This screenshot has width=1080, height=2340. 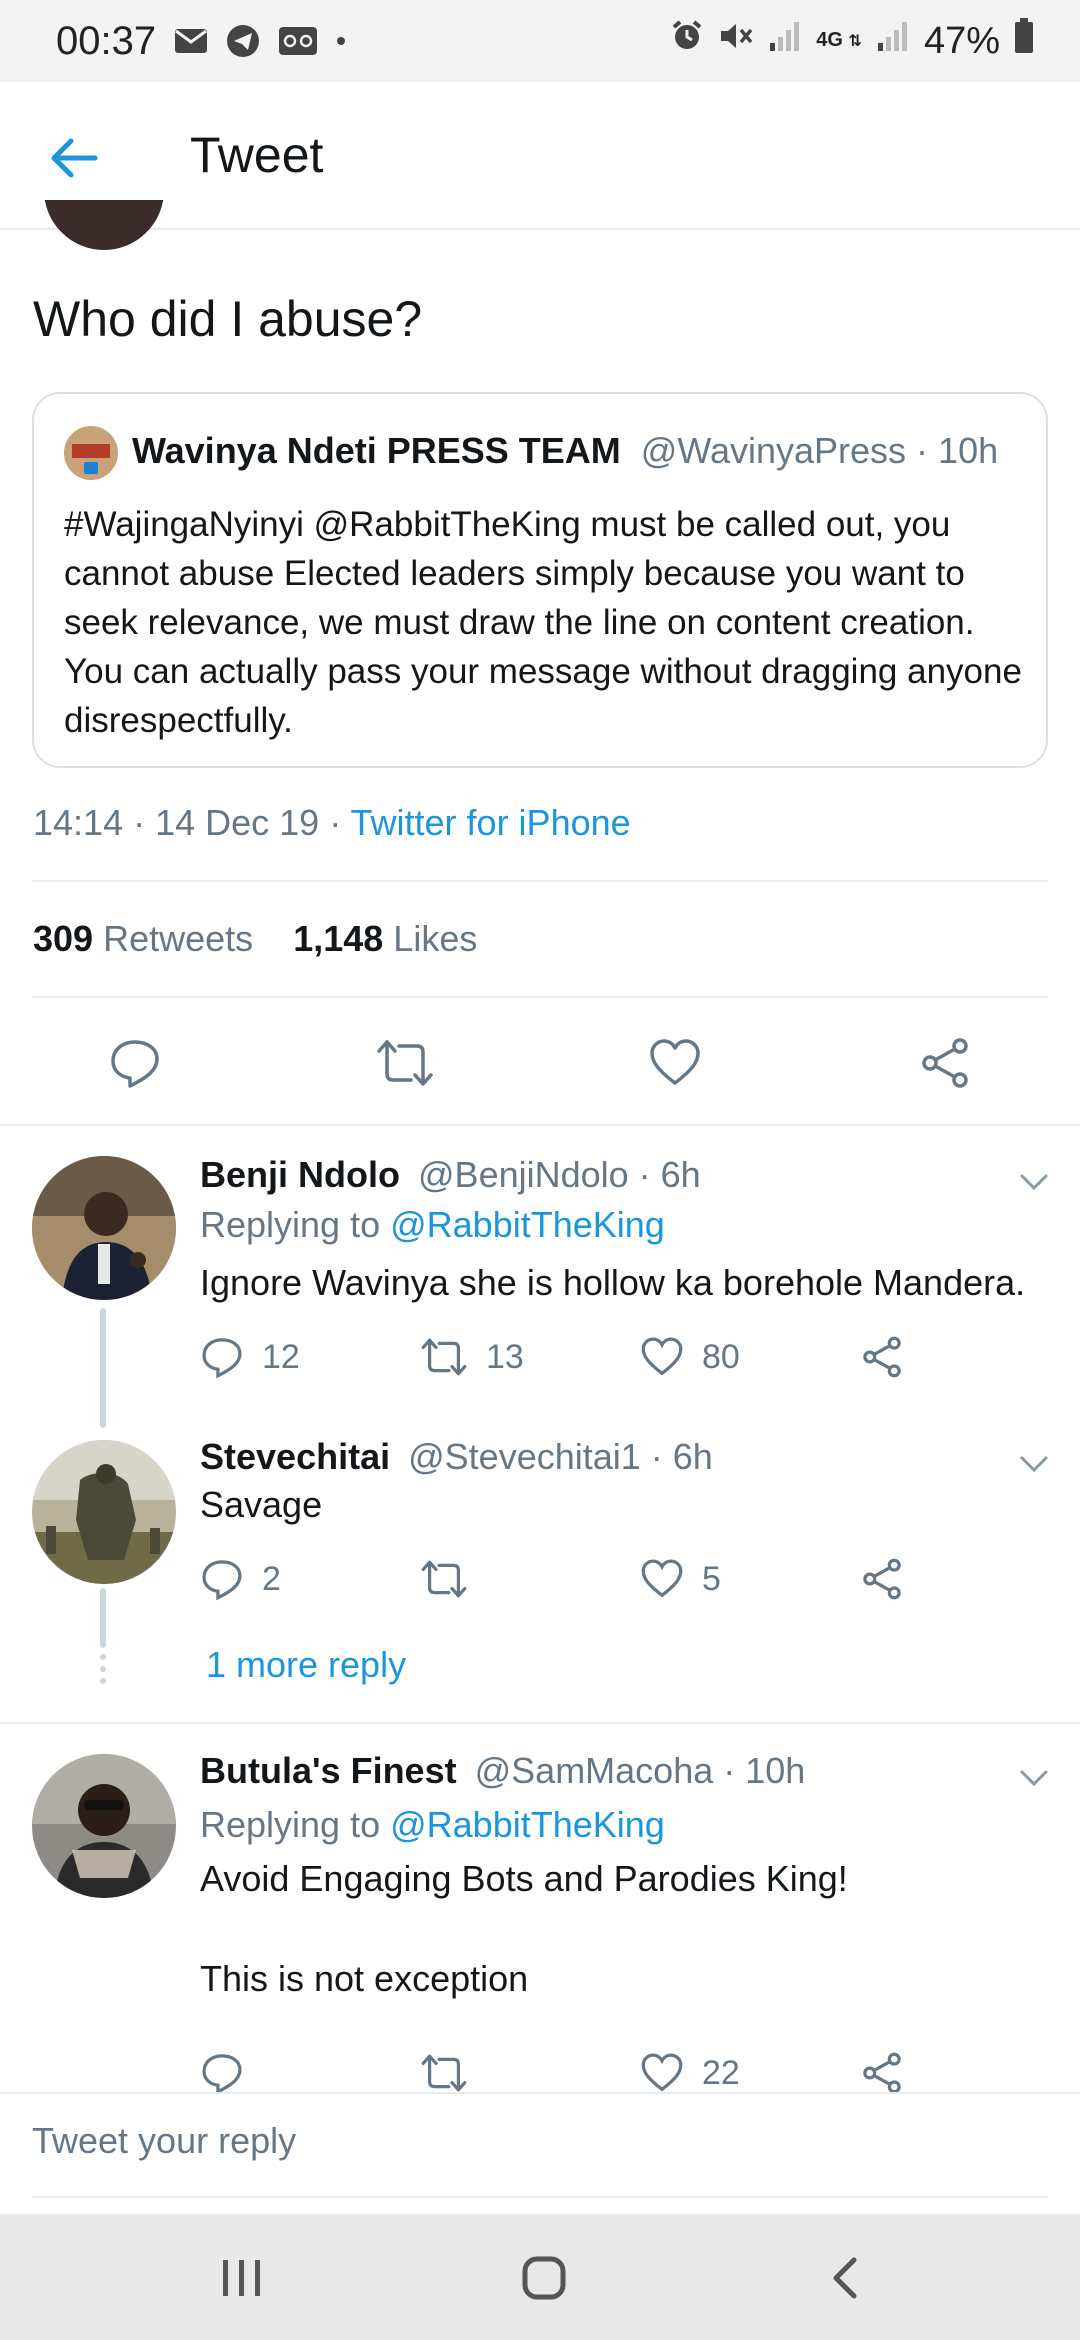 I want to click on tweet-source-link: Twitter for iPhone, so click(x=491, y=822).